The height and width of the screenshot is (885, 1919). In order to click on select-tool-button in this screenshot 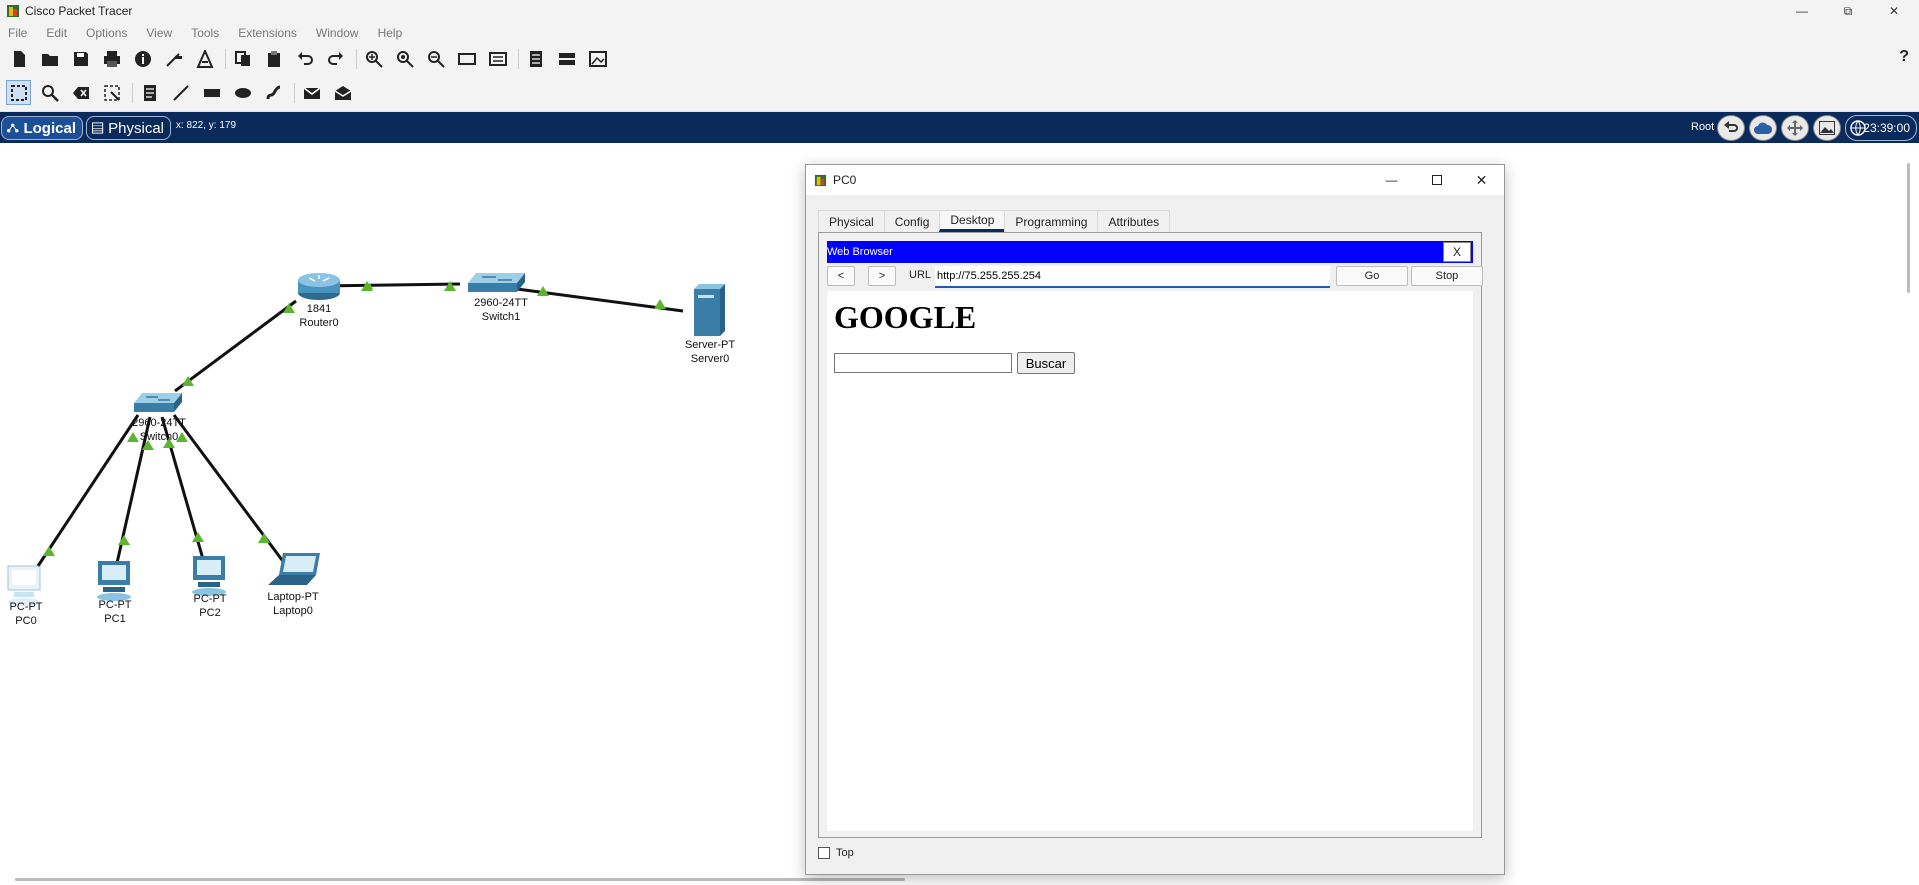, I will do `click(18, 92)`.